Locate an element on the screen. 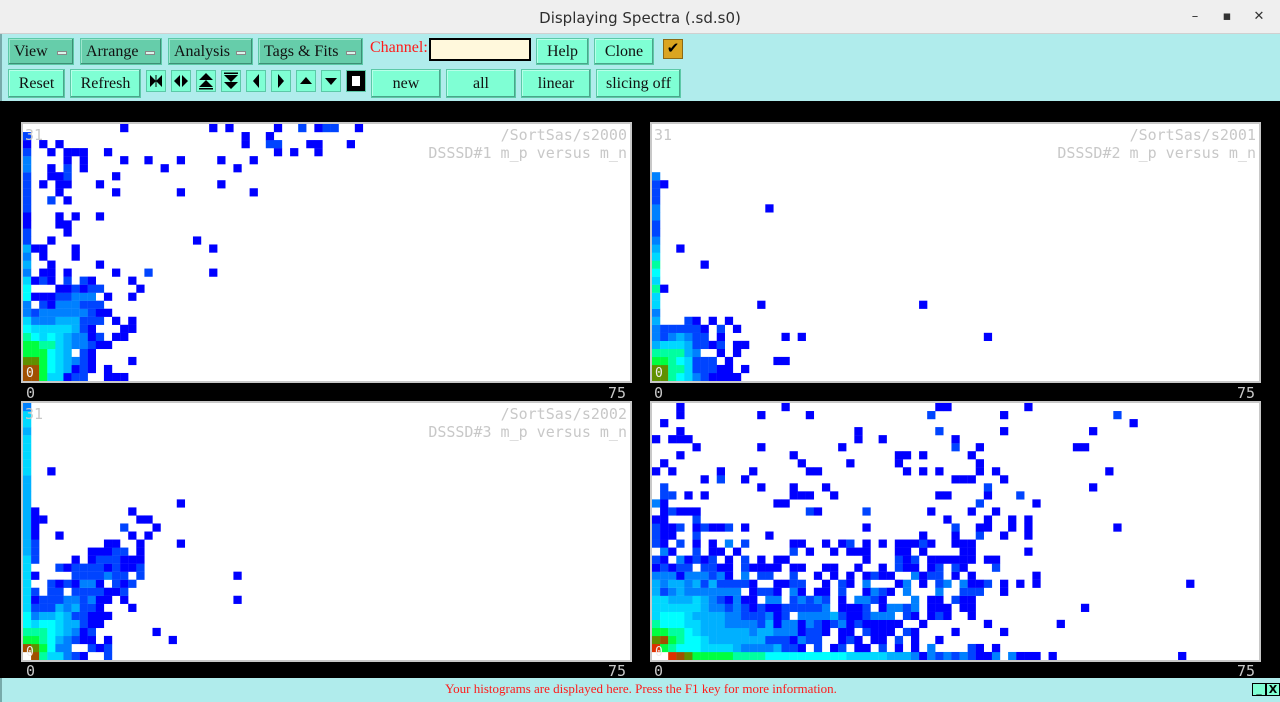  new-button: new is located at coordinates (406, 83).